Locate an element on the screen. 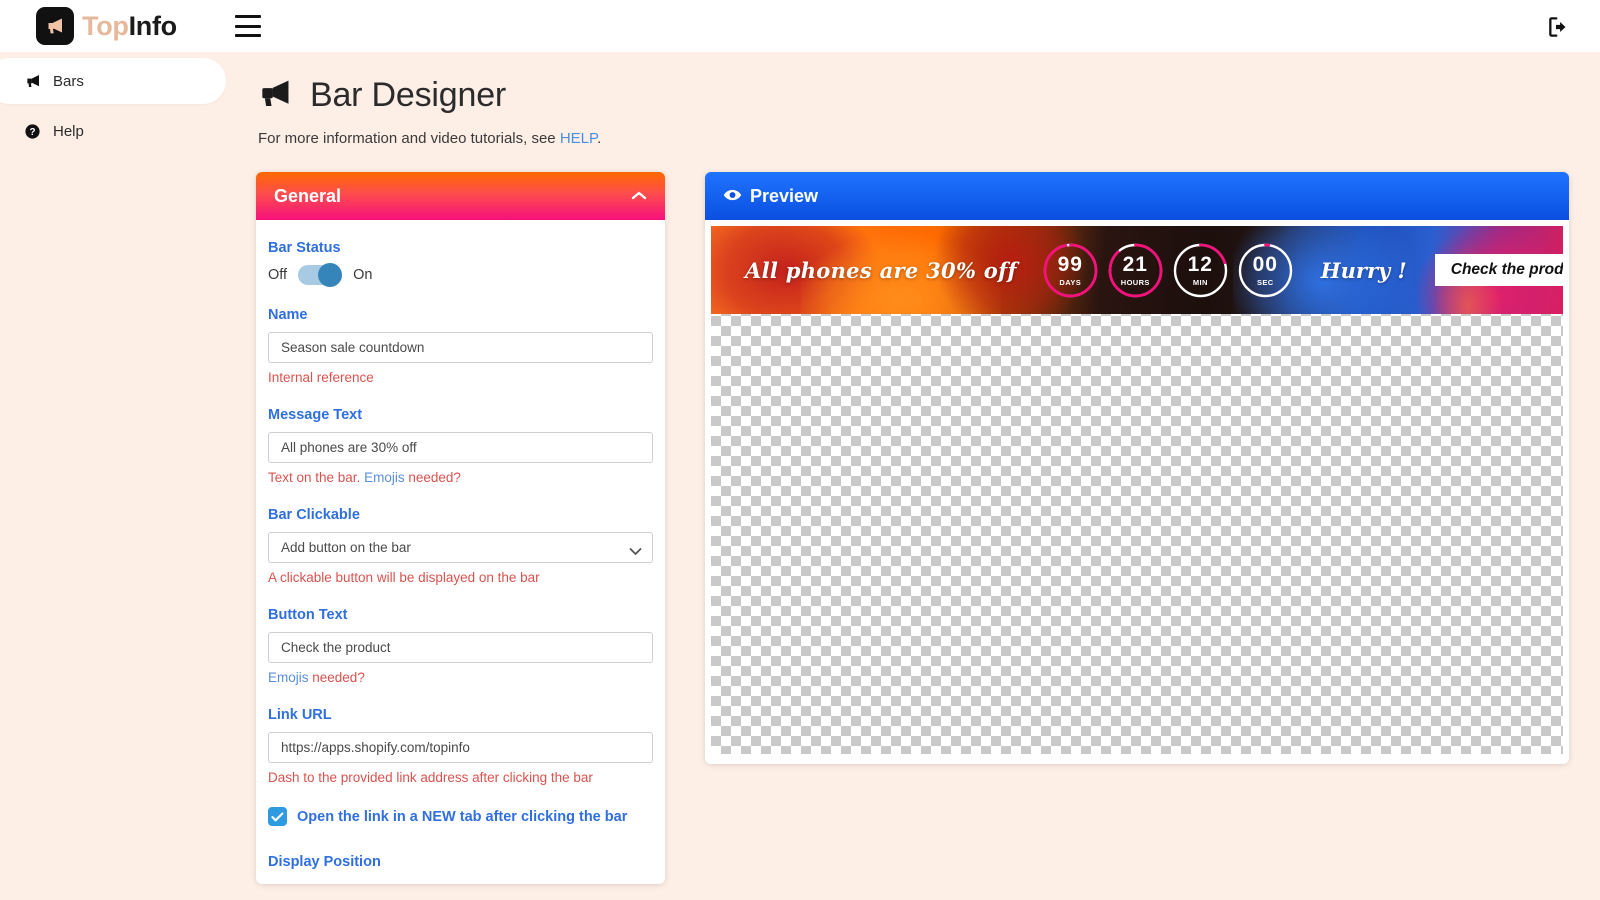  countdown-counter: 99 DAYS is located at coordinates (1070, 270).